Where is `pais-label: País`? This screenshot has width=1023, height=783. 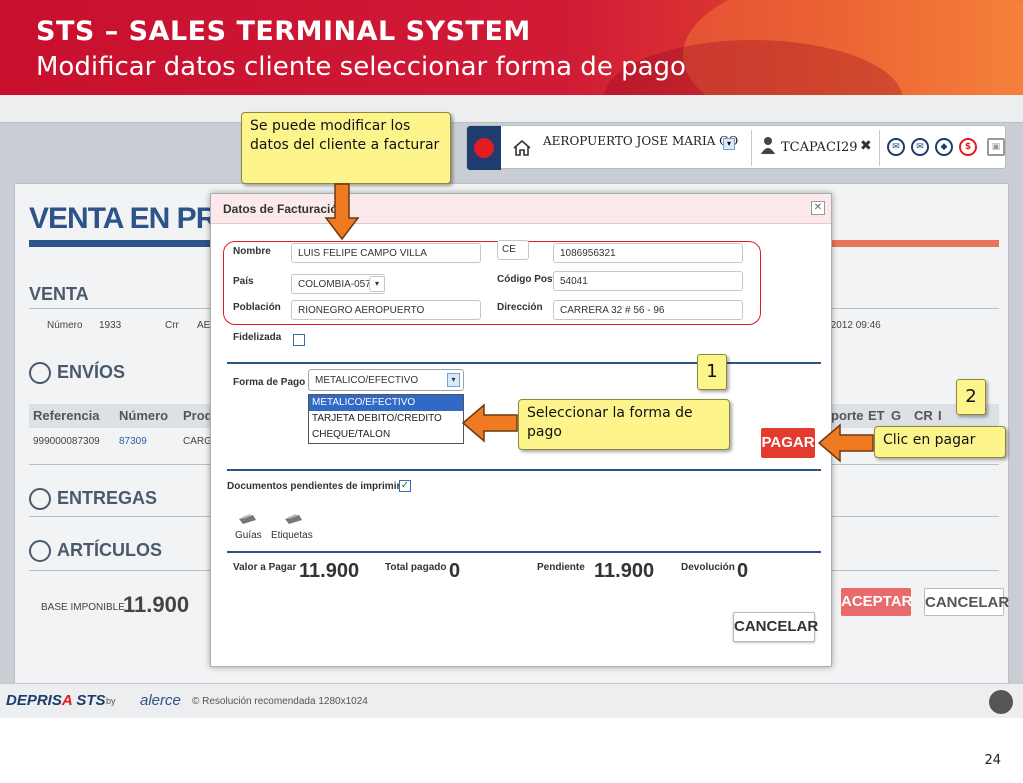 pais-label: País is located at coordinates (243, 281).